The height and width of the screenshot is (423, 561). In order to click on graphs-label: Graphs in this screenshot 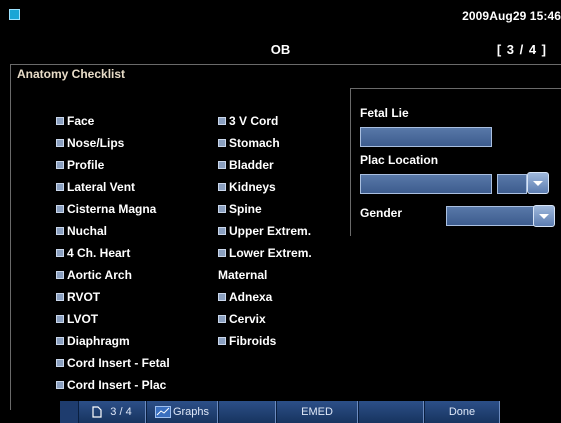, I will do `click(191, 412)`.